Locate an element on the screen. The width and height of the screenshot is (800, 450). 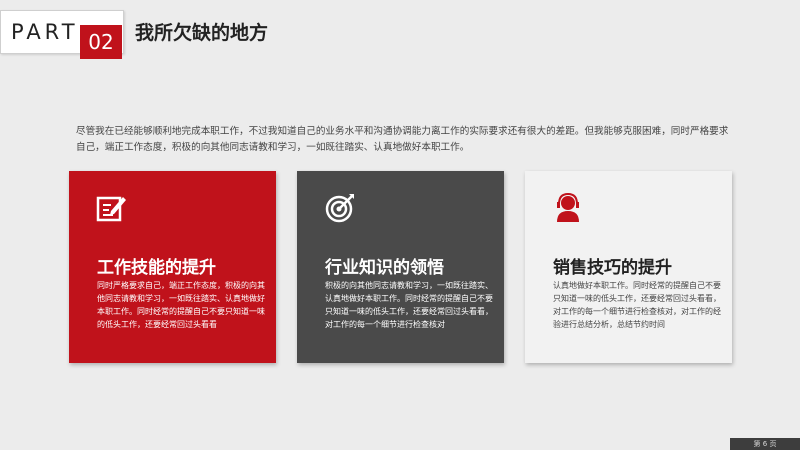
card-title: 行业知识的领悟 is located at coordinates (384, 268).